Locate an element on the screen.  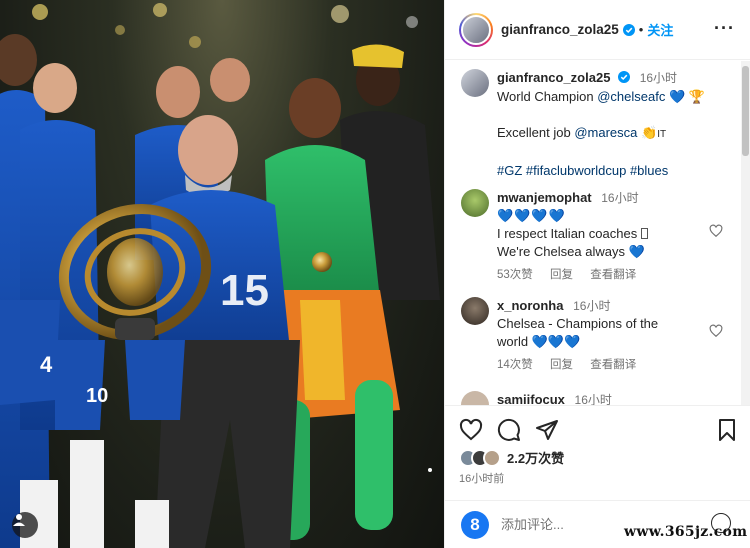
caption-time: 16小时 is located at coordinates (658, 78).